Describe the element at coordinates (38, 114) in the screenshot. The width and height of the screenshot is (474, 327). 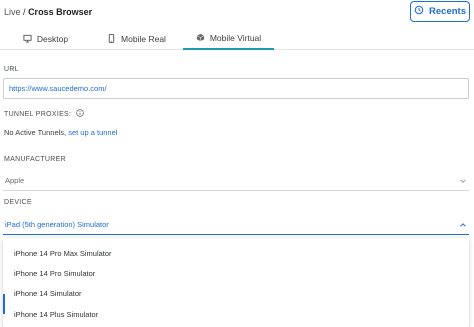
I see `tunnel-proxies-label-text: TUNNEL PROXIES:` at that location.